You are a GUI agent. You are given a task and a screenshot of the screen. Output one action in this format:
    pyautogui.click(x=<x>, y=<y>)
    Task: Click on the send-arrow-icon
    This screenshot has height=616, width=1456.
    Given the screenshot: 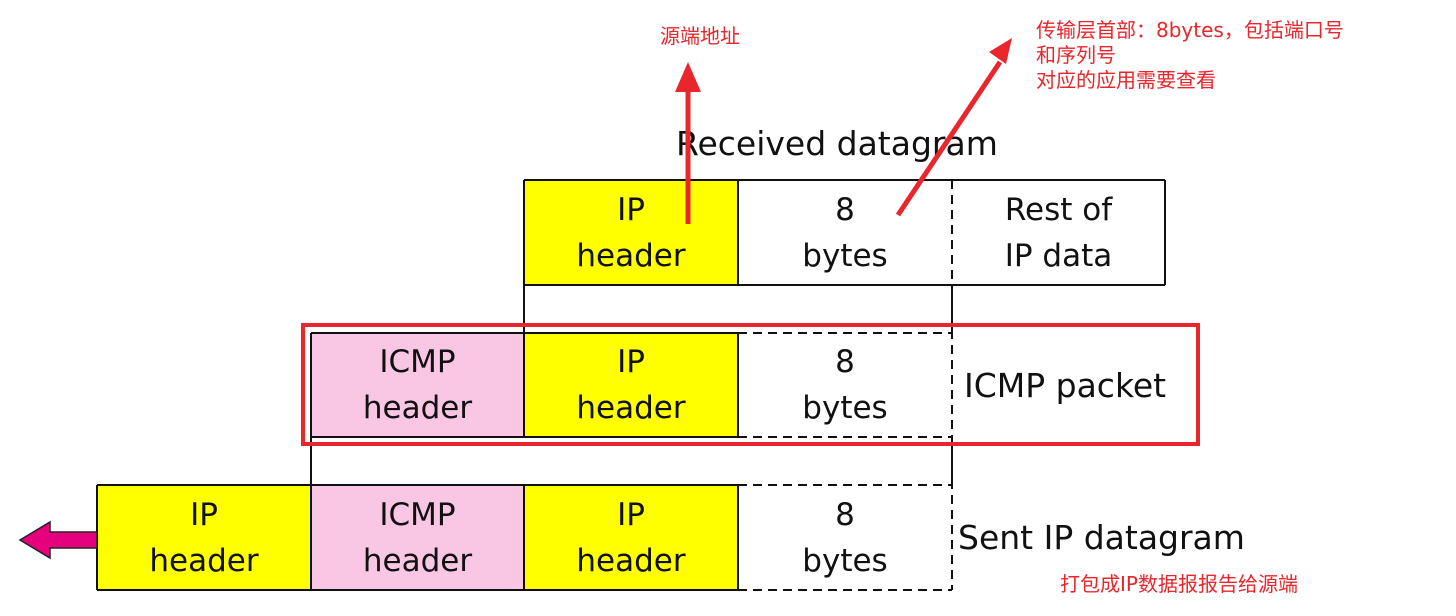 What is the action you would take?
    pyautogui.click(x=58, y=540)
    